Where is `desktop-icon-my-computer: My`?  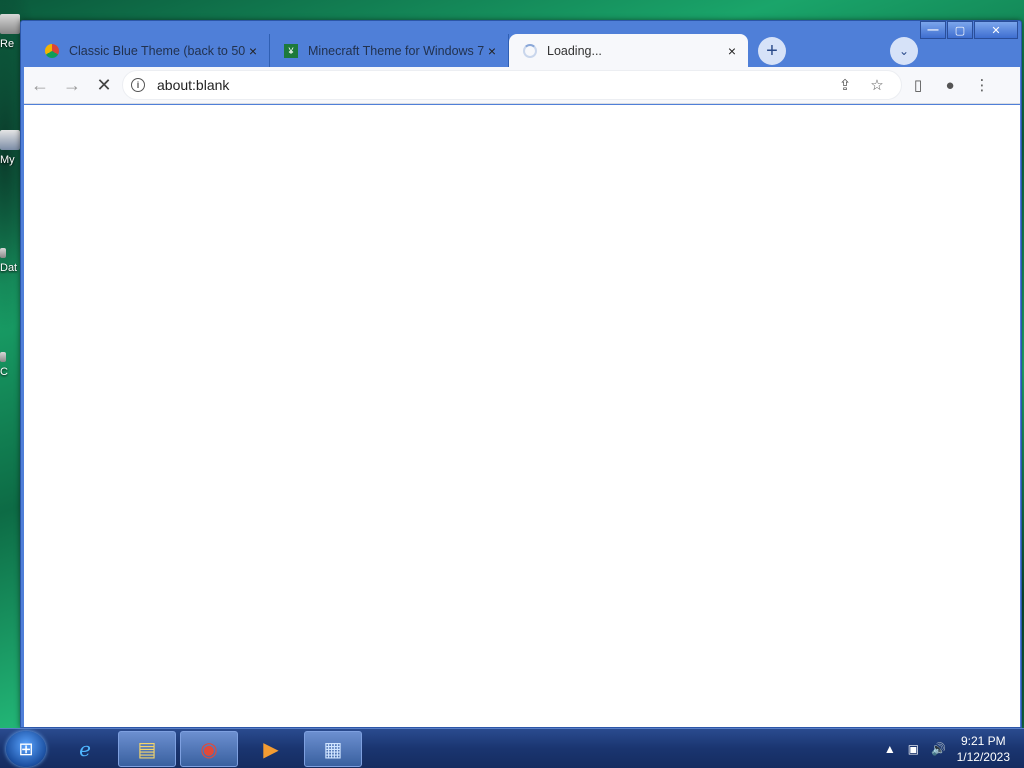 desktop-icon-my-computer: My is located at coordinates (11, 148).